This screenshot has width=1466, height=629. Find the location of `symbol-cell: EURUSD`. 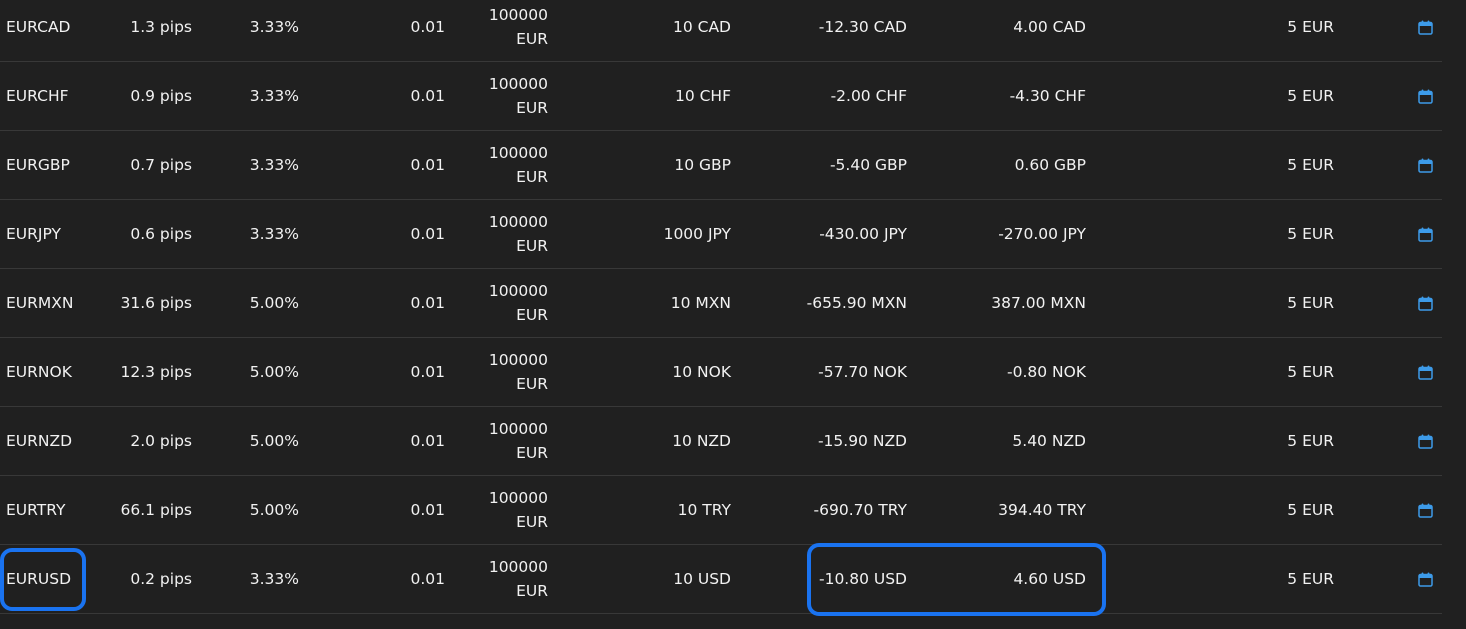

symbol-cell: EURUSD is located at coordinates (39, 579).